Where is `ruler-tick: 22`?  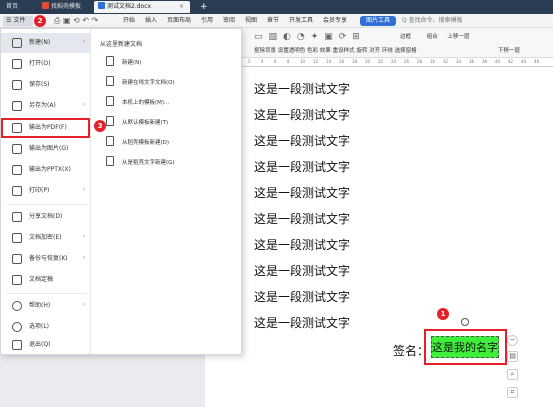 ruler-tick: 22 is located at coordinates (381, 61).